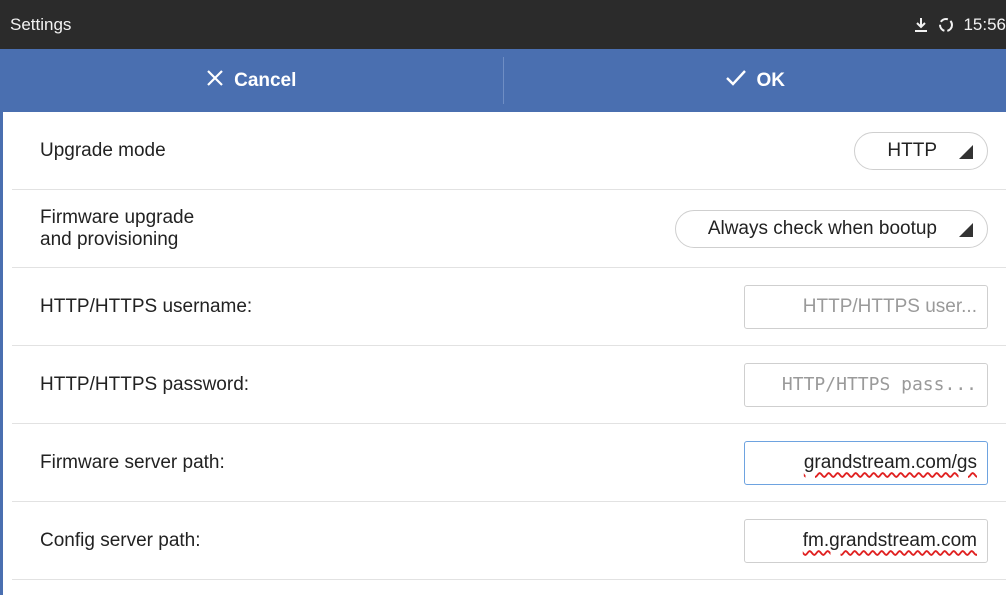 Image resolution: width=1006 pixels, height=595 pixels. Describe the element at coordinates (509, 463) in the screenshot. I see `row-firmware-server: Firmware server path: grandstream.com/gs` at that location.